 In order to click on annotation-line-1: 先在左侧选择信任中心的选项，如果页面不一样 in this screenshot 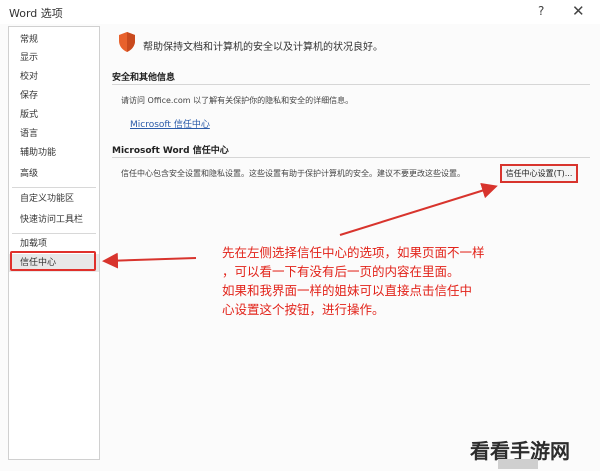, I will do `click(353, 252)`.